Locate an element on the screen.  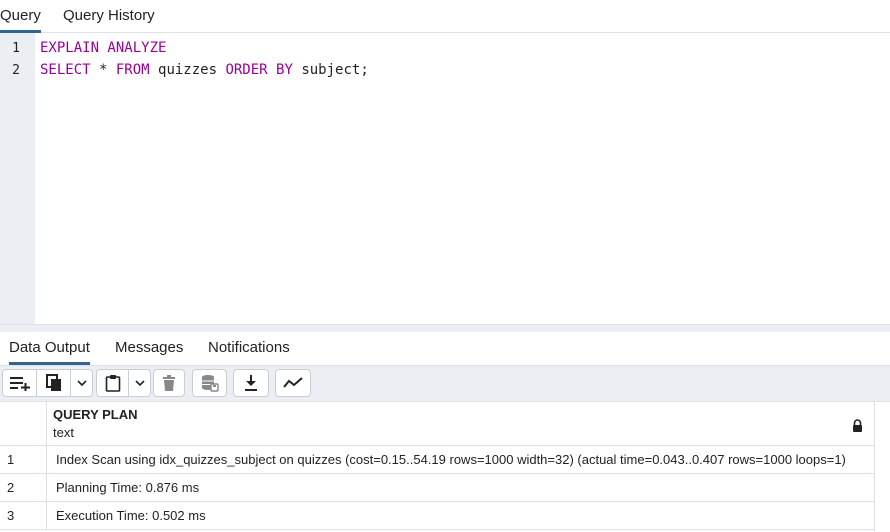
graph-icon is located at coordinates (293, 382).